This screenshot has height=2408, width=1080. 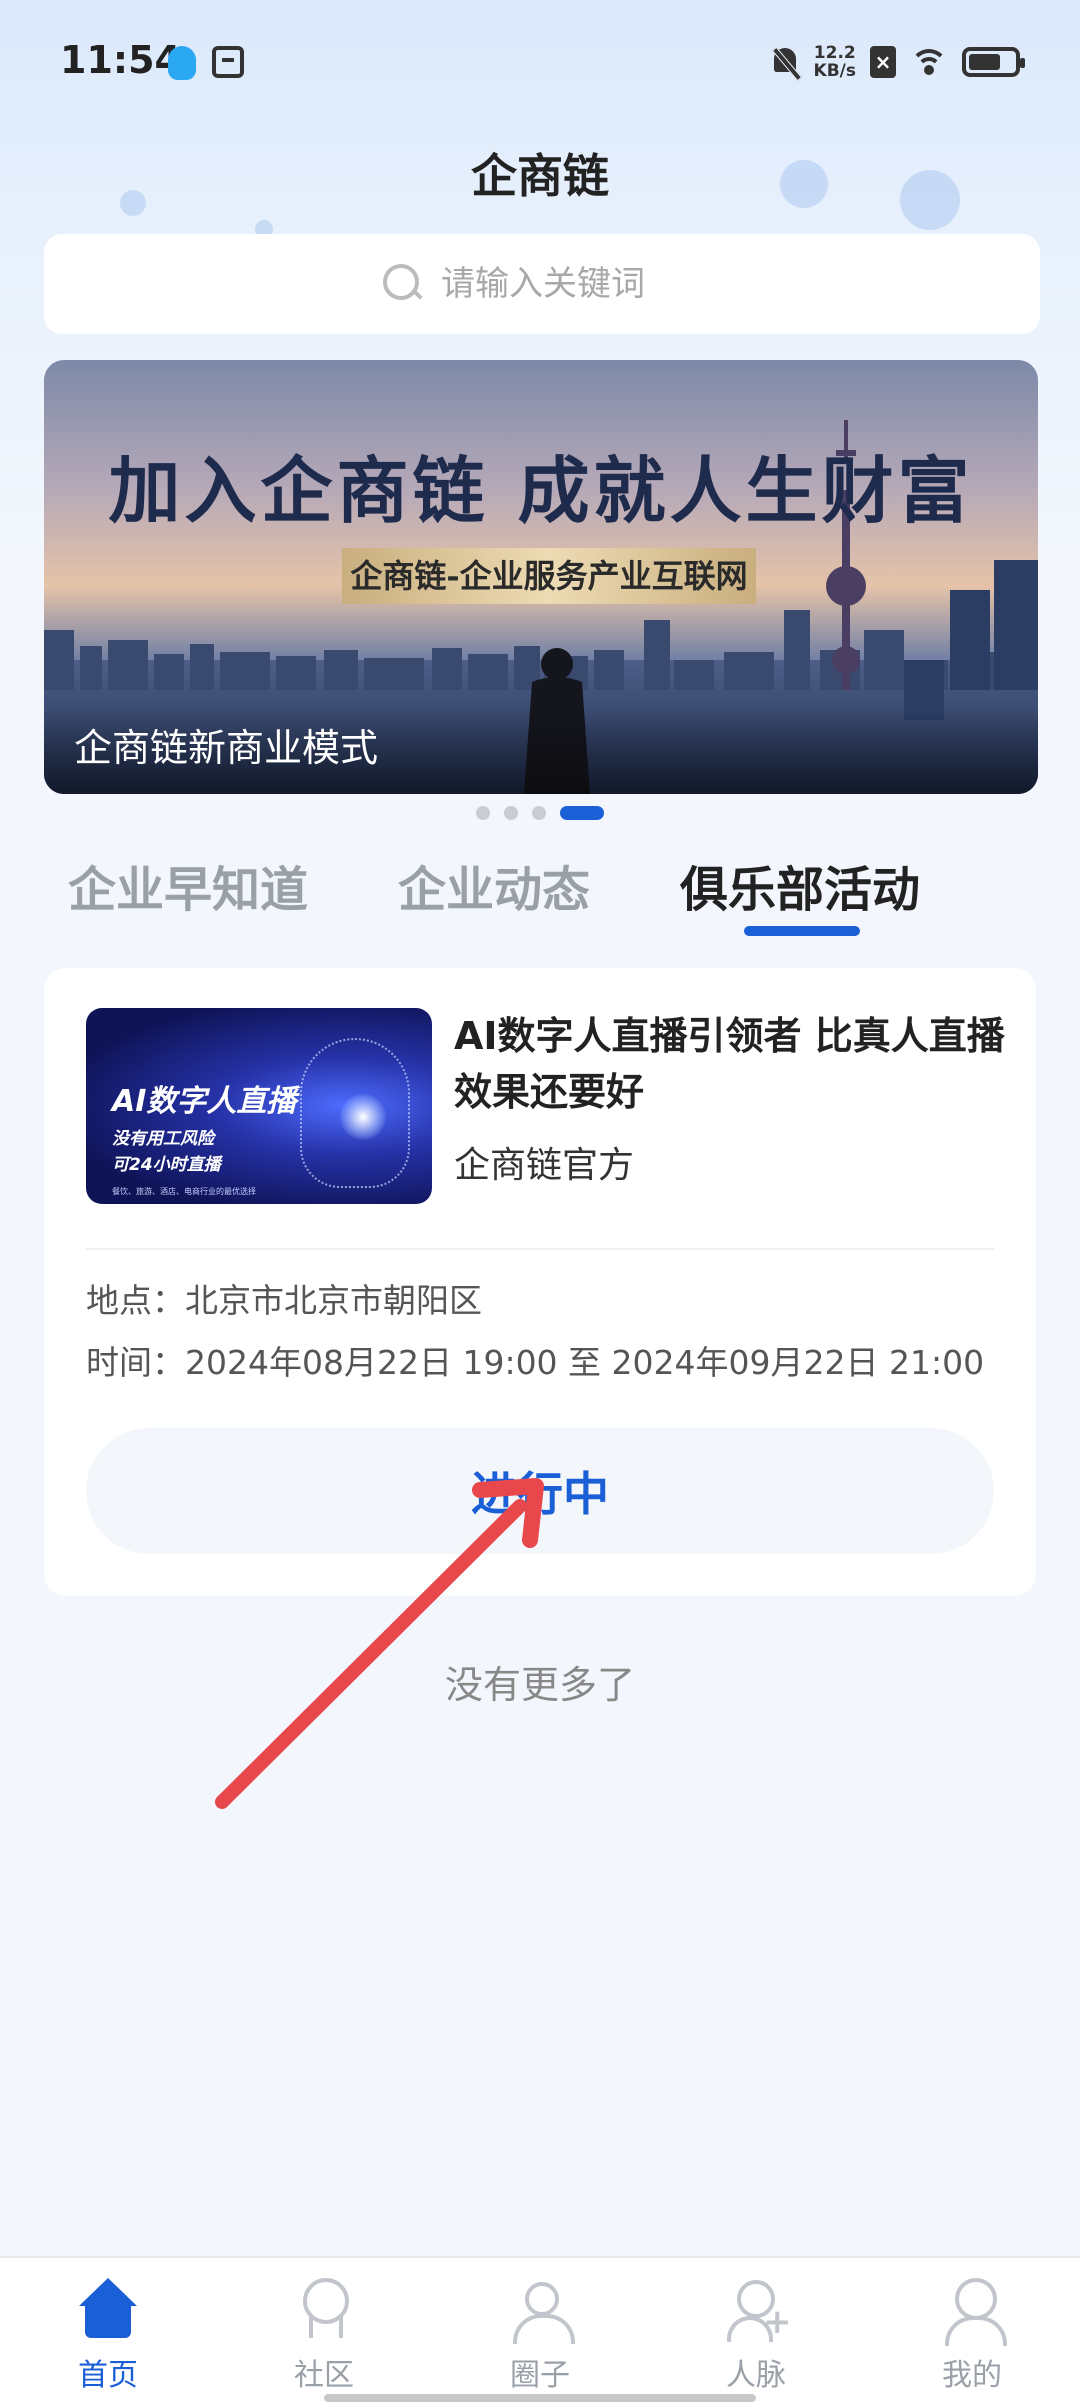 I want to click on status-icons: 12.2 KB/s ×, so click(x=897, y=62).